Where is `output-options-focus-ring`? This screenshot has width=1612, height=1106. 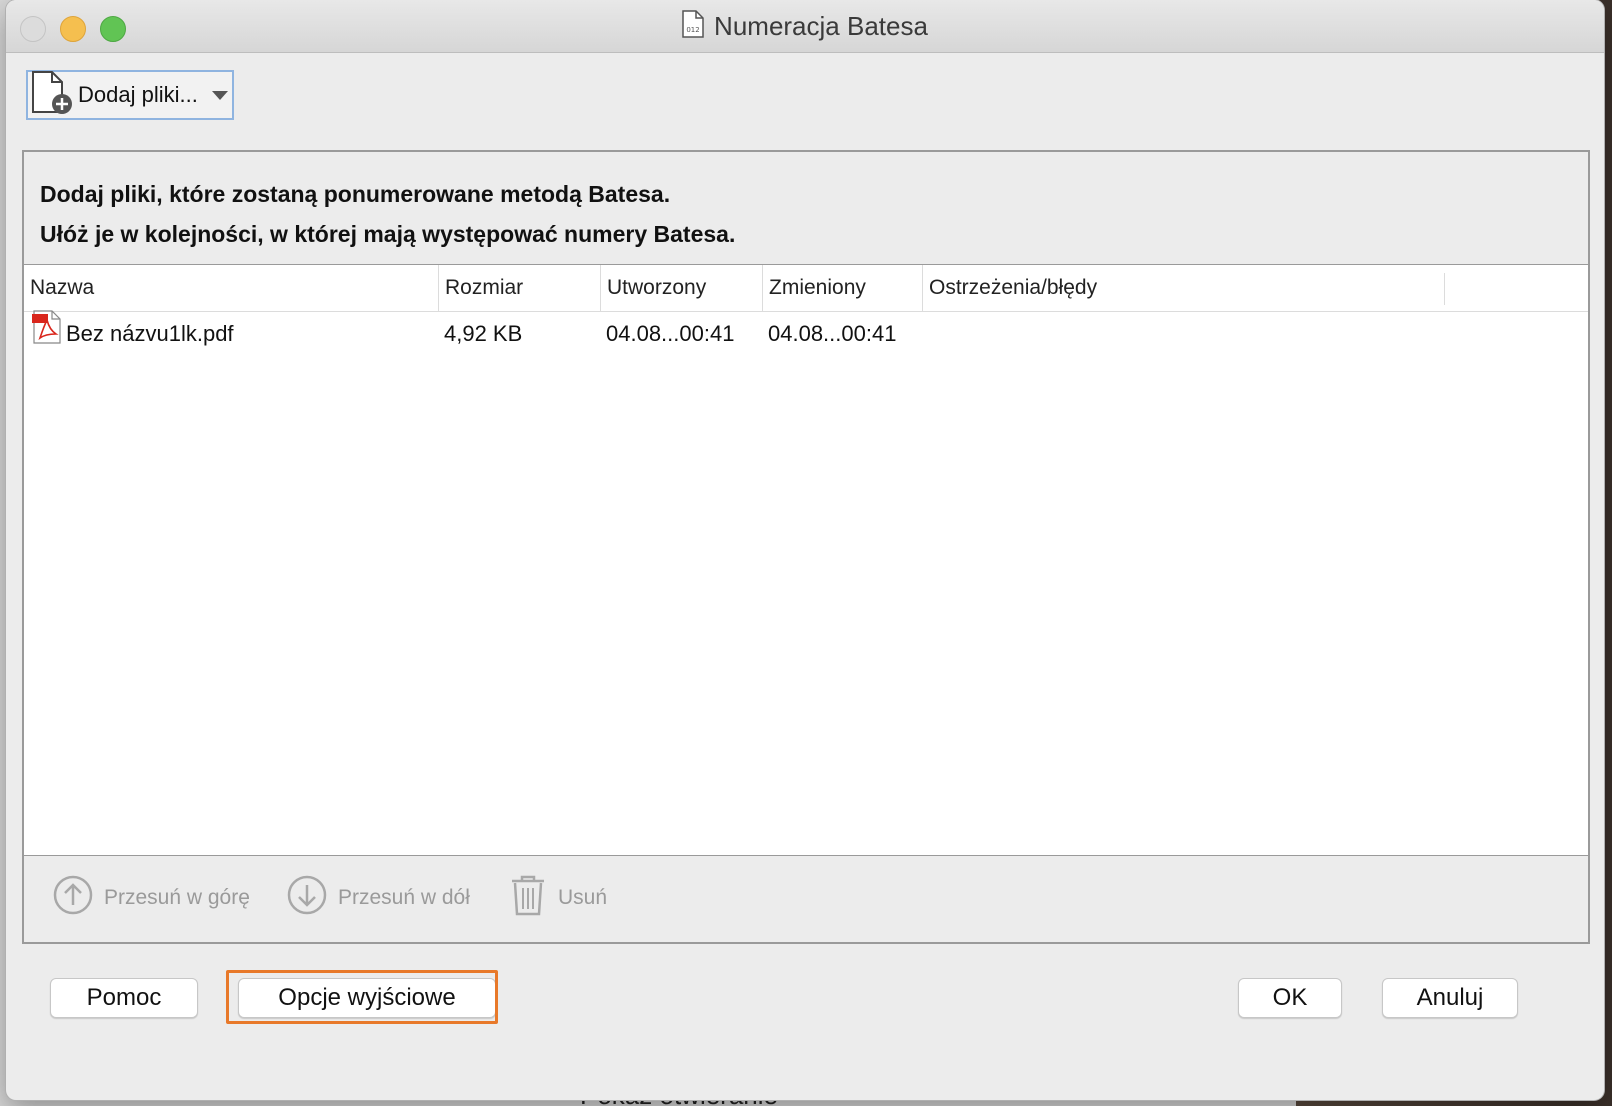 output-options-focus-ring is located at coordinates (362, 997).